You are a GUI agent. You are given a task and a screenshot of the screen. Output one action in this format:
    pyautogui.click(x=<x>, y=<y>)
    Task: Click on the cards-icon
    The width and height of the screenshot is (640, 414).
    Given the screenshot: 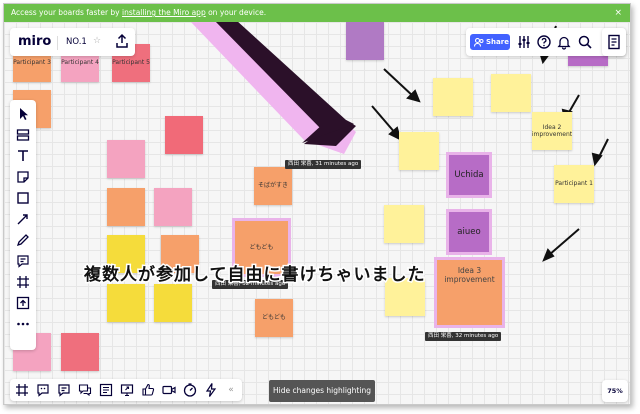 What is the action you would take?
    pyautogui.click(x=106, y=390)
    